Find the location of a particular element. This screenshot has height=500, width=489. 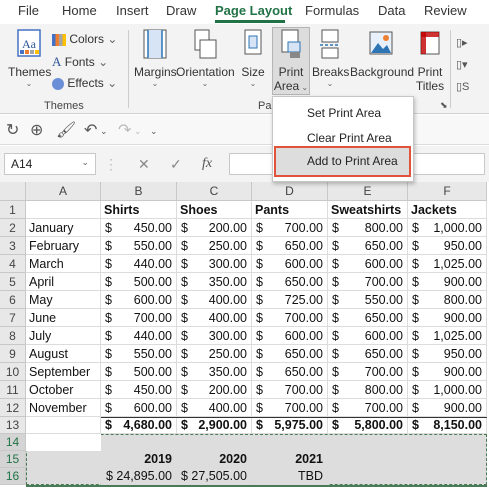

insert-function-icon: fx is located at coordinates (207, 164).